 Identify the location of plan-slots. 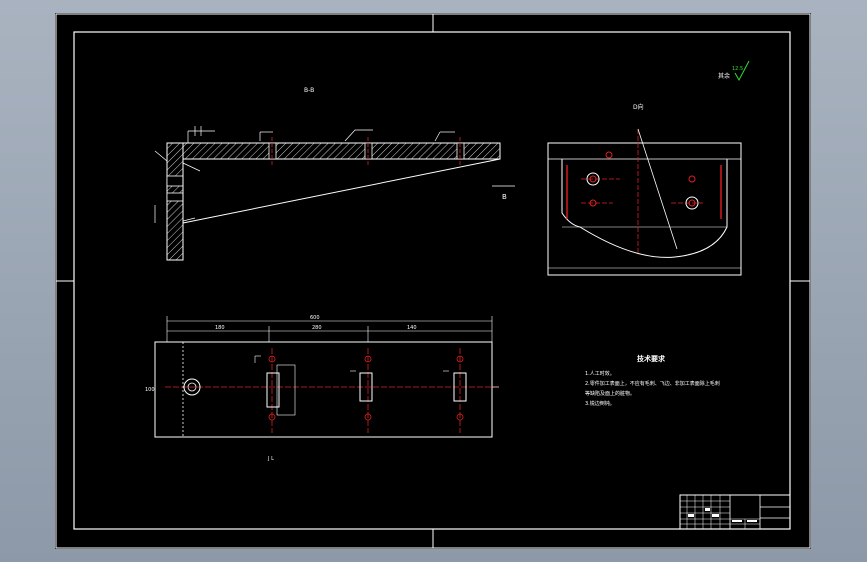
(366, 390).